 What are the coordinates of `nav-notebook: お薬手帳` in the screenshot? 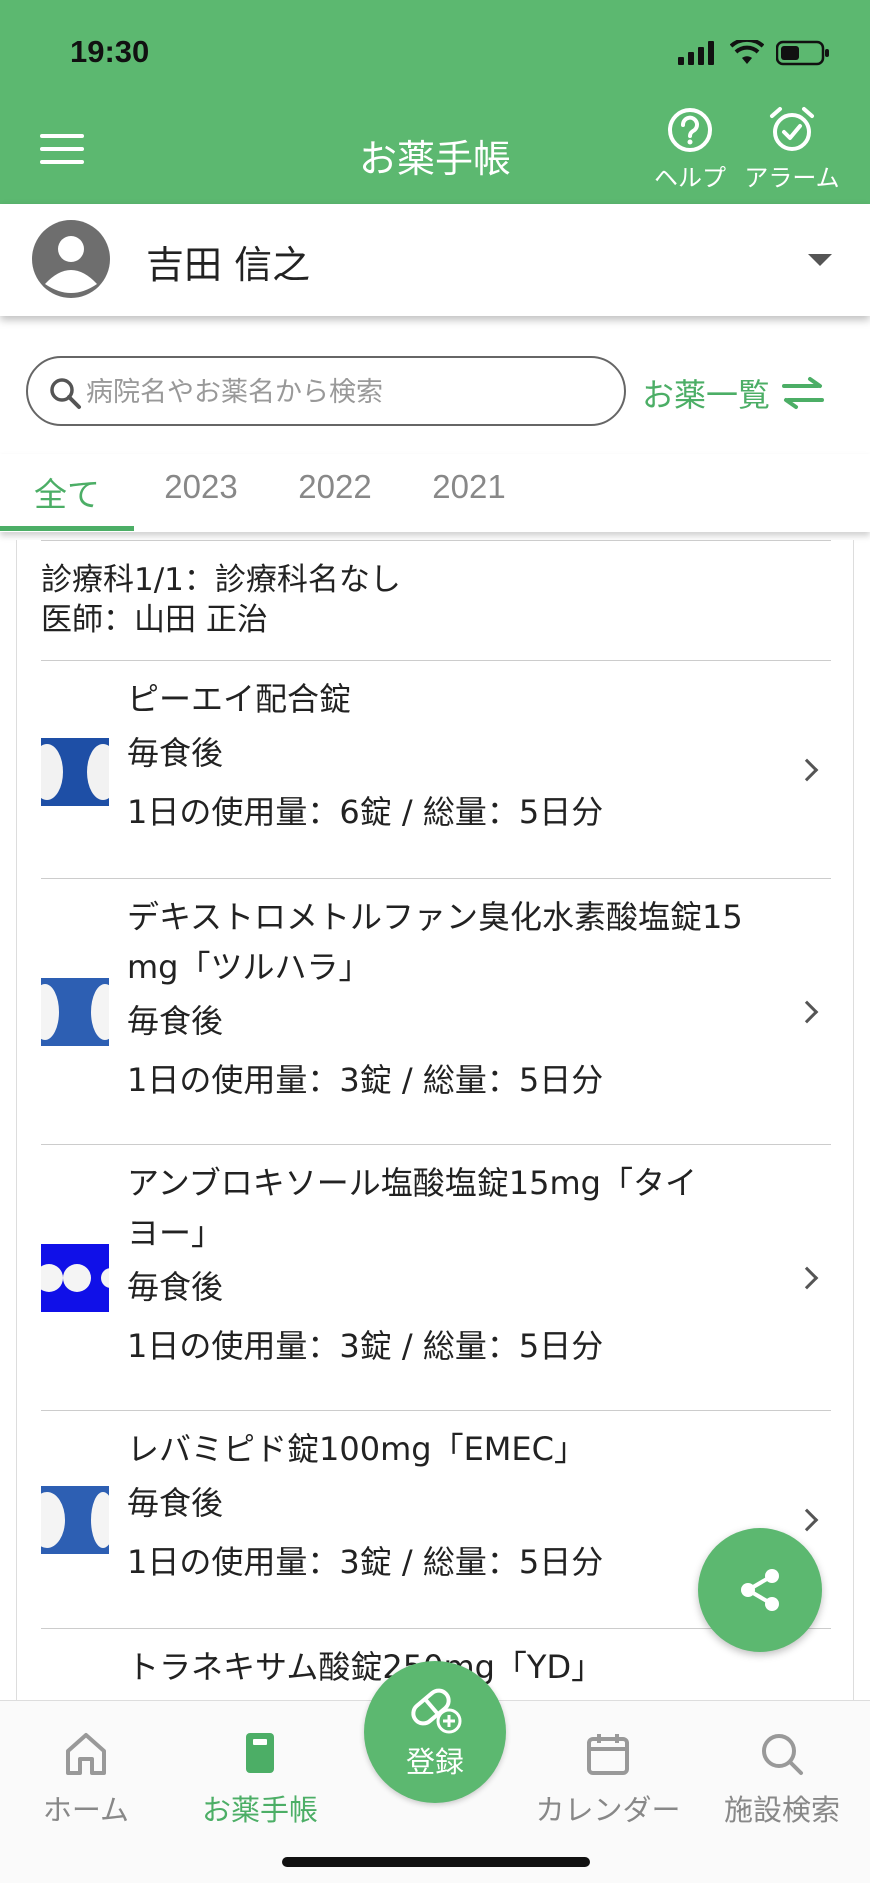 It's located at (260, 1780).